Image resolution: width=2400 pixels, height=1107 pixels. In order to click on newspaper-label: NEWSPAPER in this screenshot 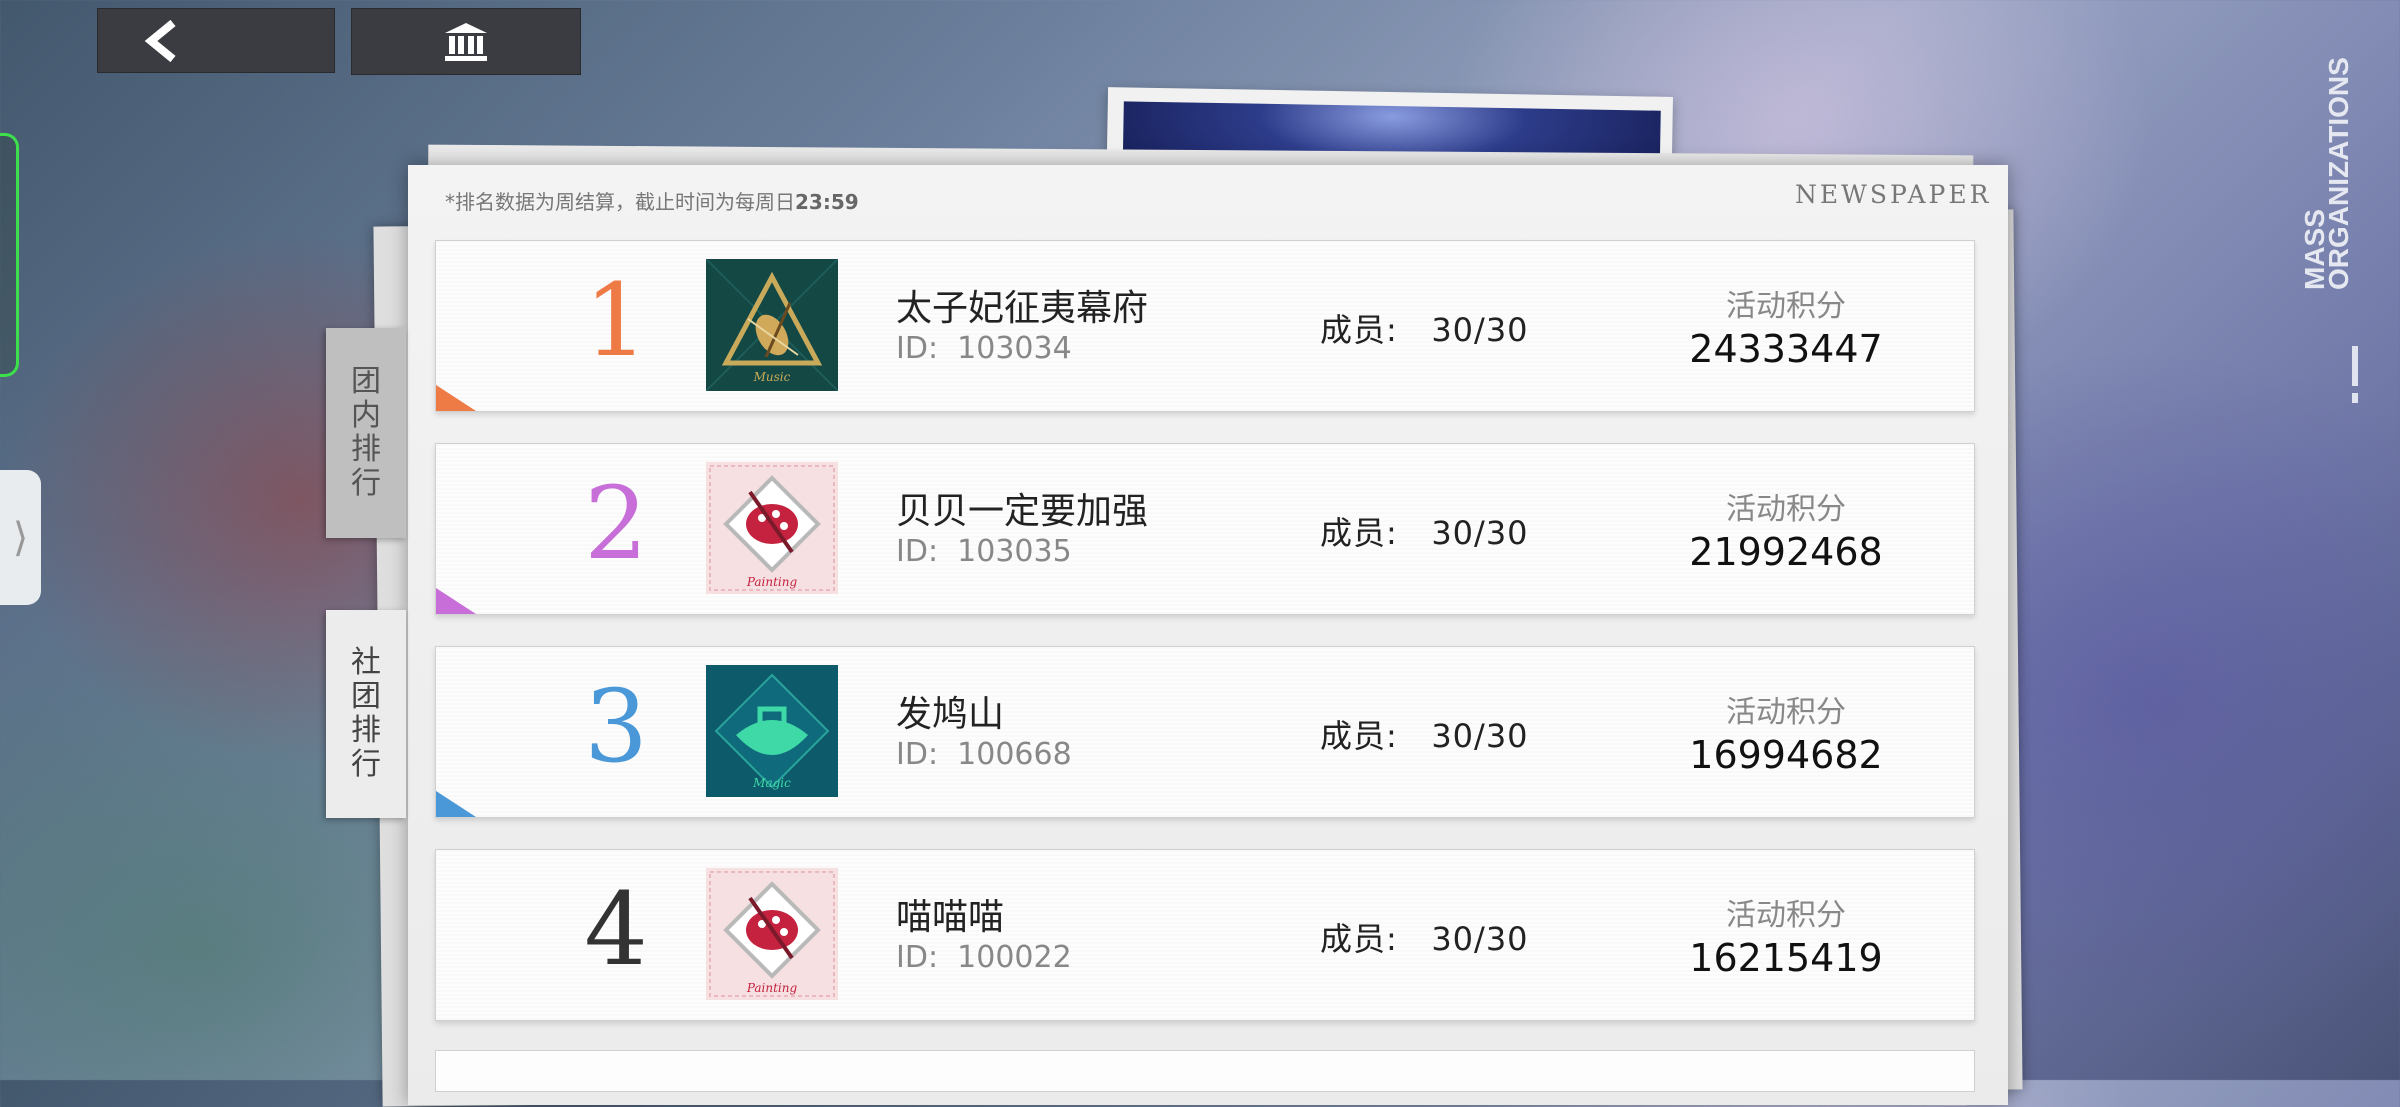, I will do `click(1893, 194)`.